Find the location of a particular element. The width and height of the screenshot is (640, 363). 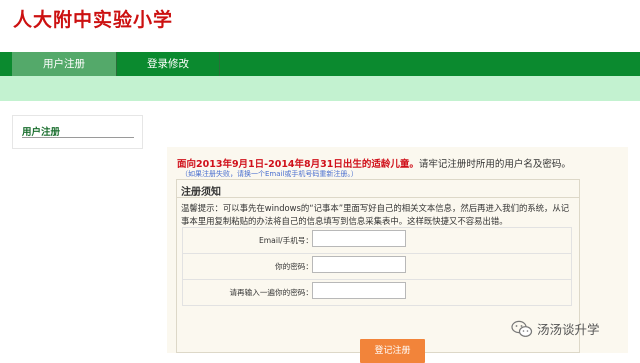

form-heading-divider is located at coordinates (378, 197).